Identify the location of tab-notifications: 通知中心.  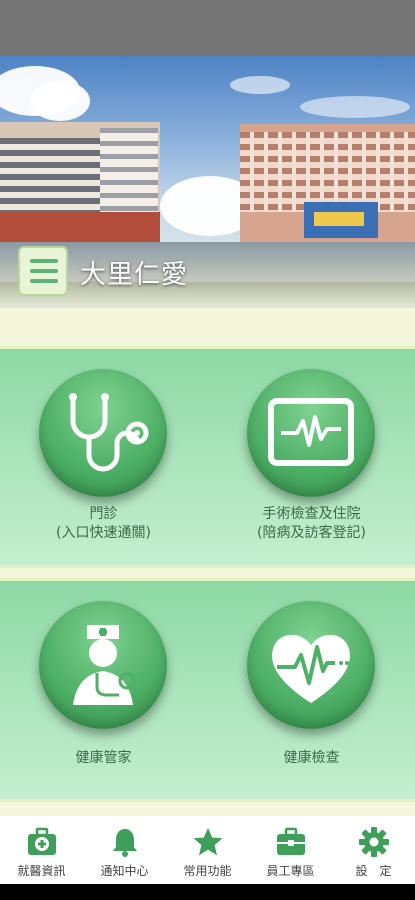
(124, 850).